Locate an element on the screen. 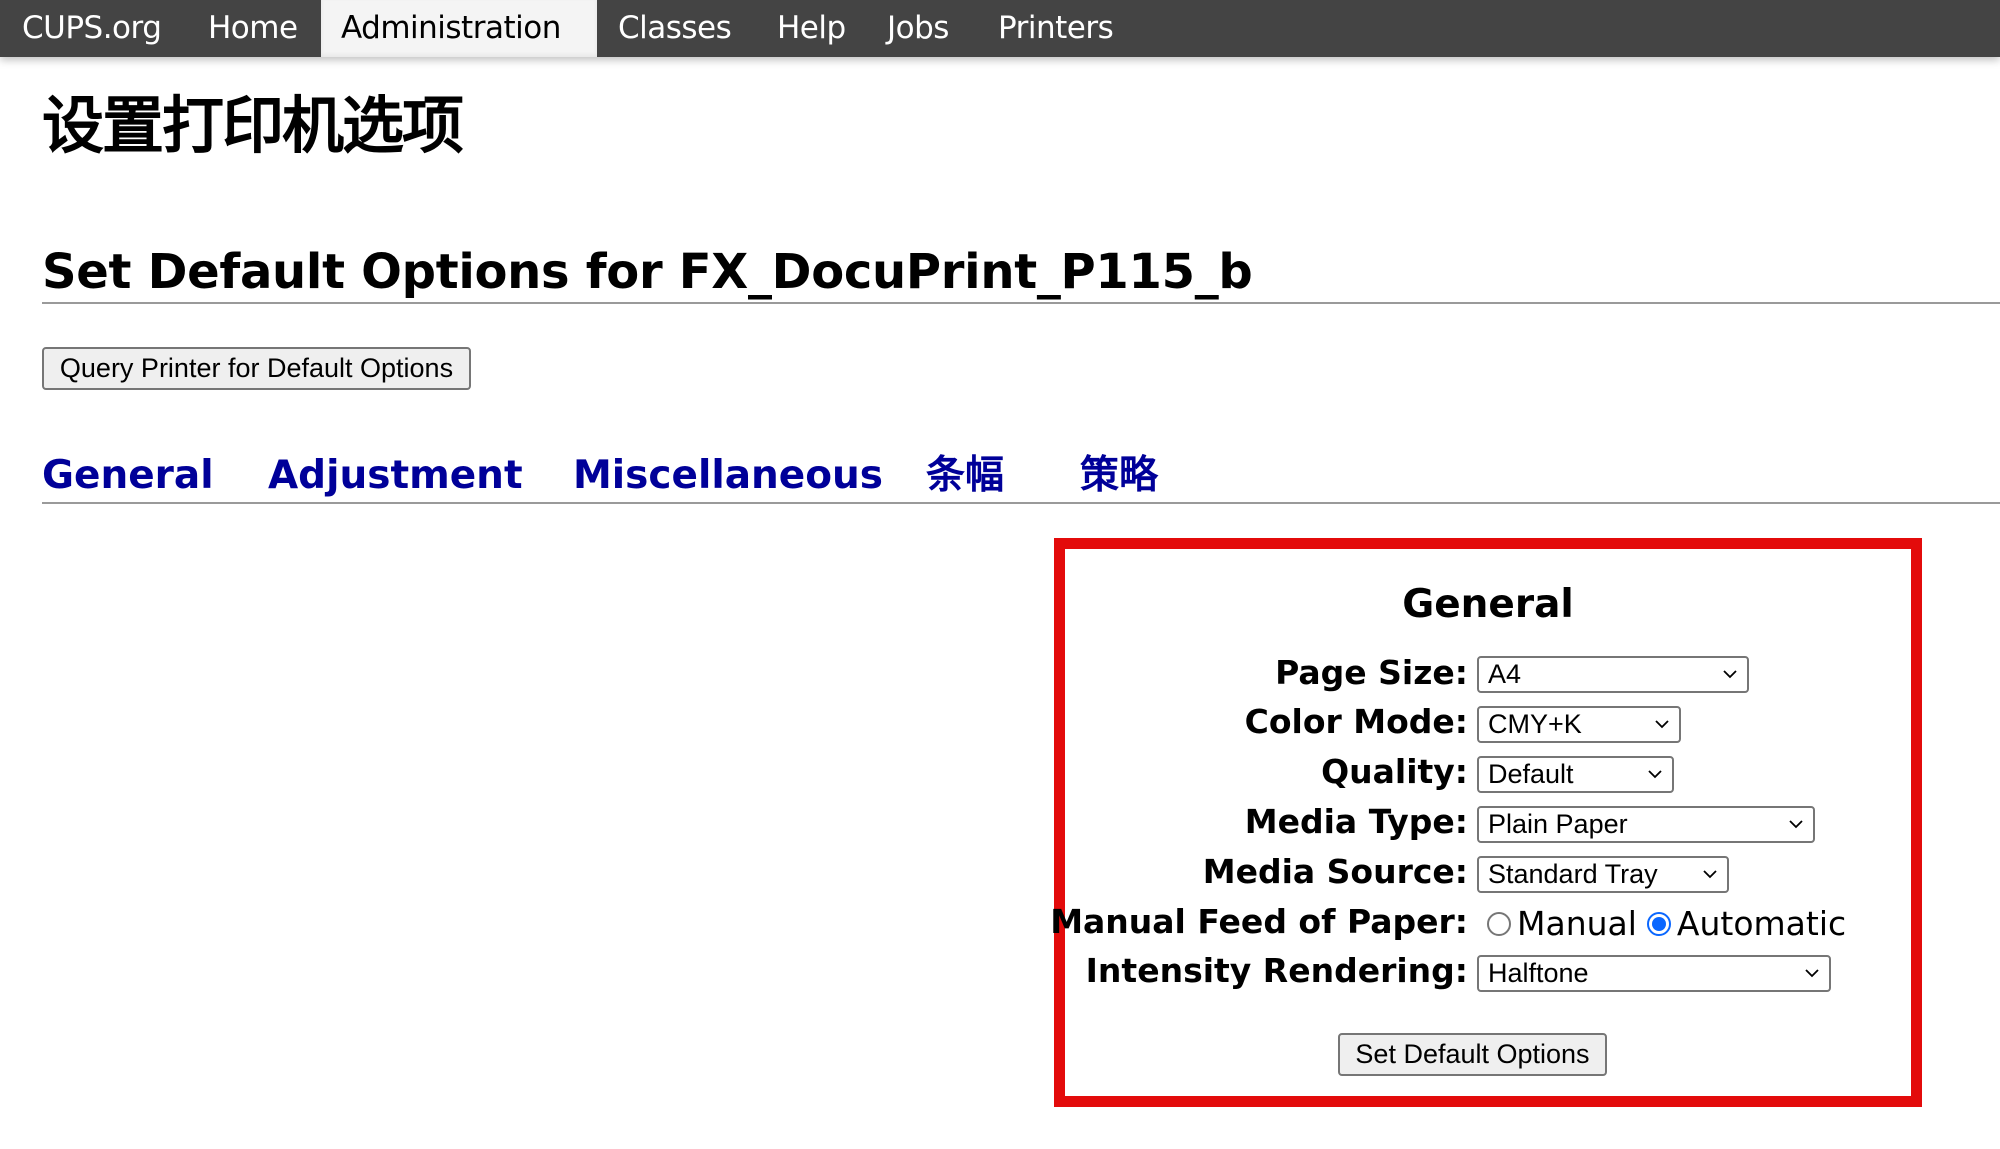 The height and width of the screenshot is (1149, 2000). nav-label: Help is located at coordinates (811, 28).